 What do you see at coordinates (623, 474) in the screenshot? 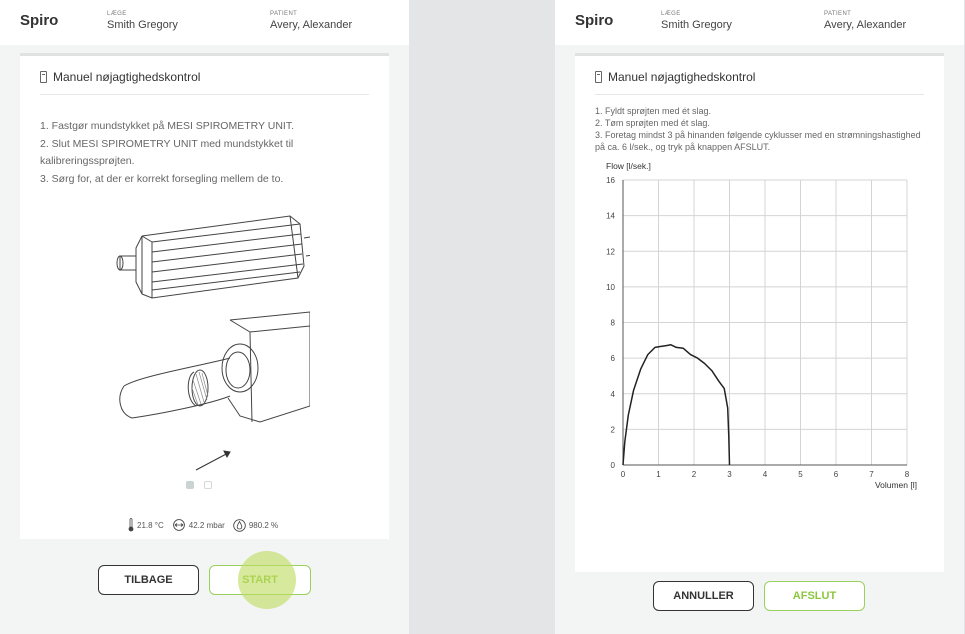
I see `x-tick-label-0: 0` at bounding box center [623, 474].